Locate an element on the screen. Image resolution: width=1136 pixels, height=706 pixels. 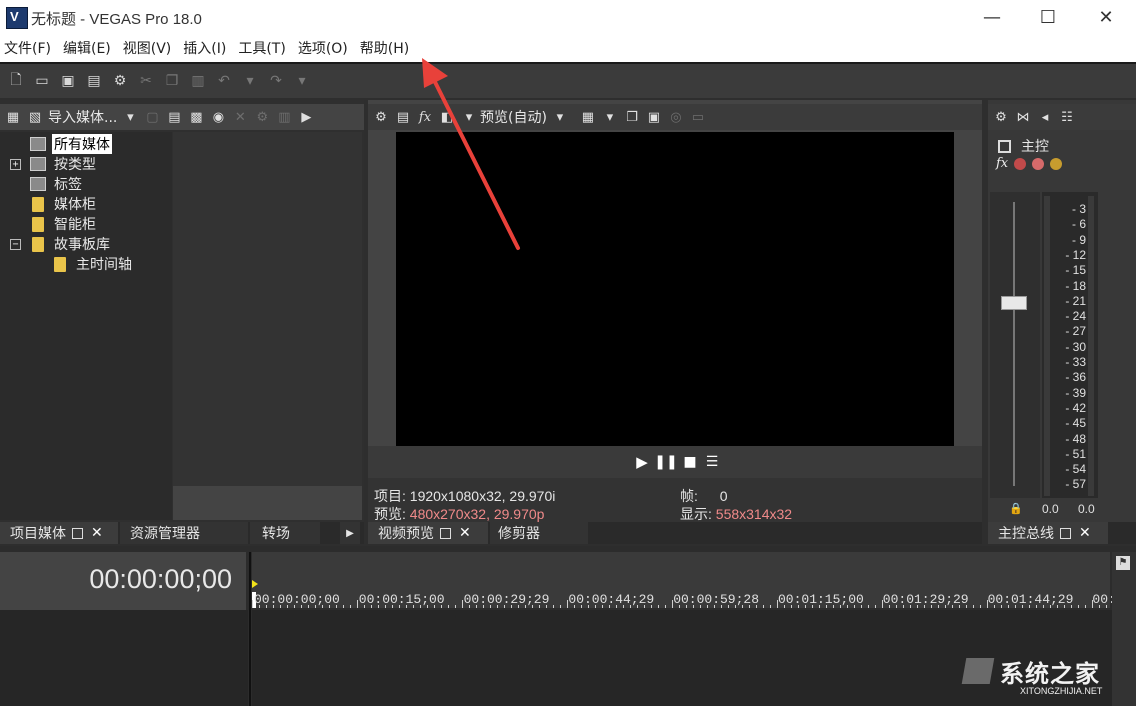
external-monitor-icon: ▭ is located at coordinates (698, 117).